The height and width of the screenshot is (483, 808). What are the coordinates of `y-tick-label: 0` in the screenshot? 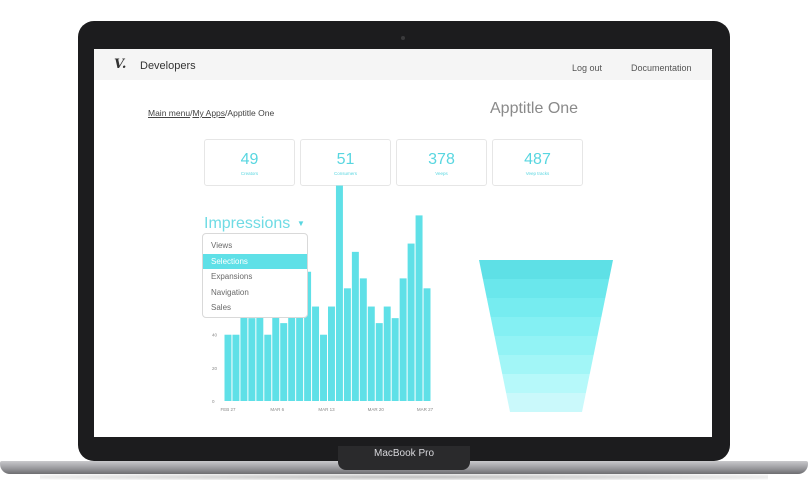 It's located at (213, 401).